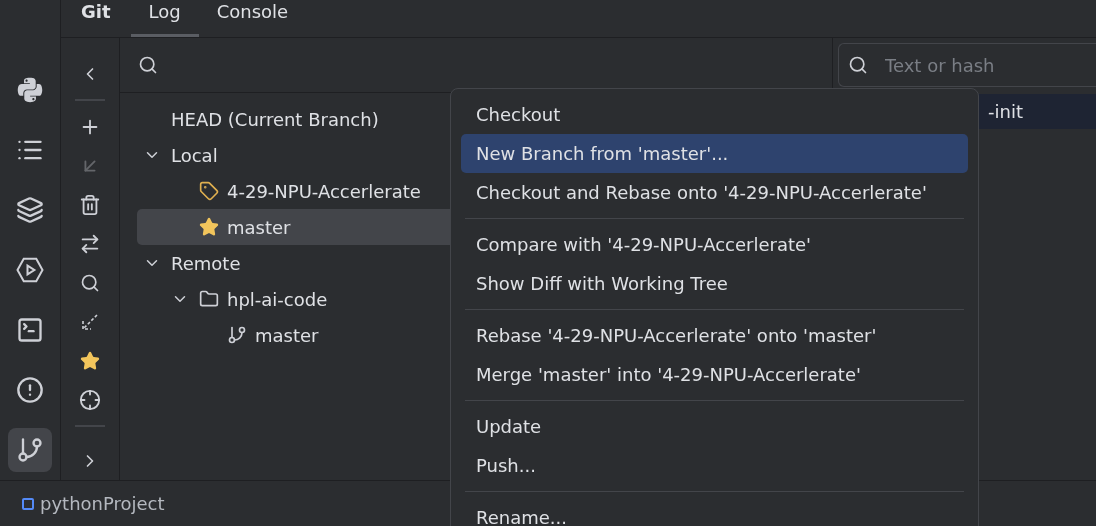  Describe the element at coordinates (96, 13) in the screenshot. I see `panel-title: Git` at that location.